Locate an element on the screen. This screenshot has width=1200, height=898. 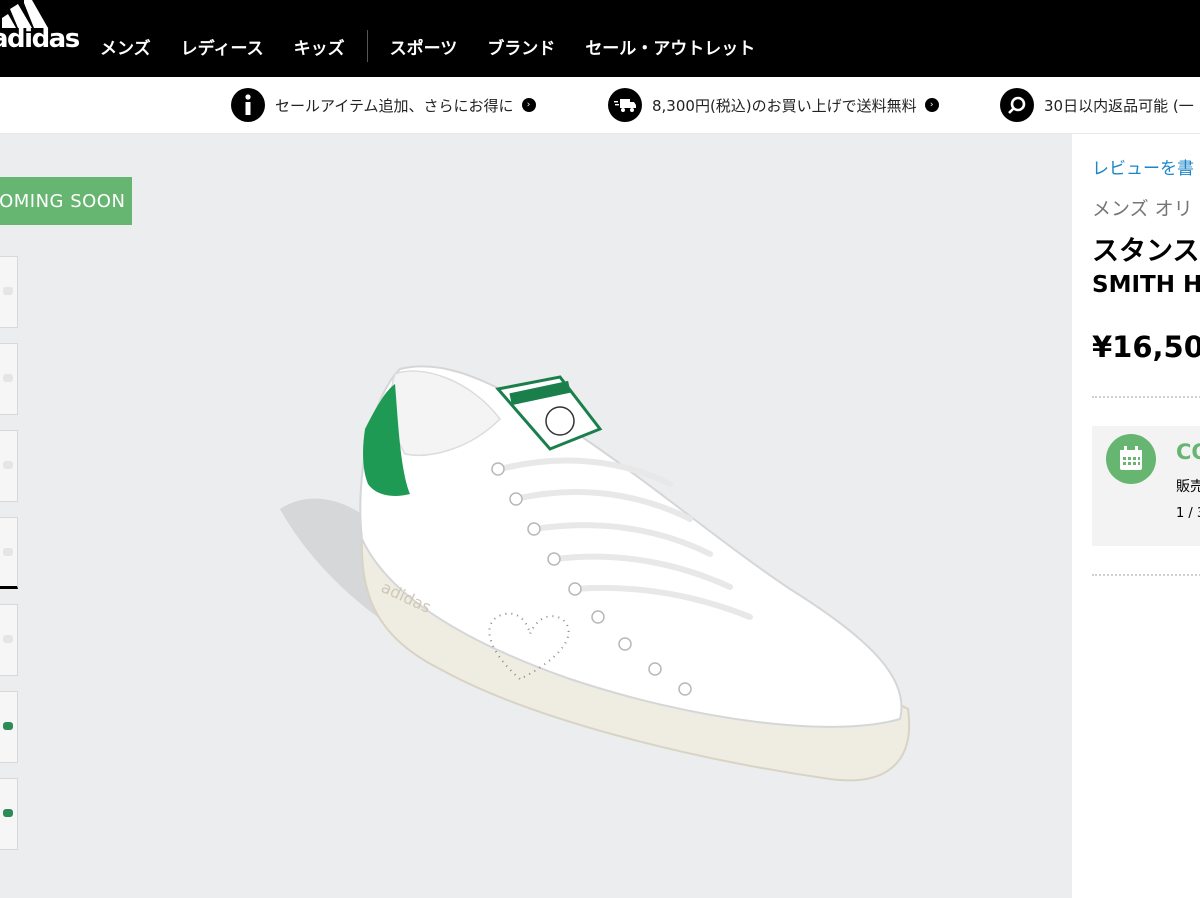
promo-returns-text: 30日以内返品可能 (一 is located at coordinates (1119, 105).